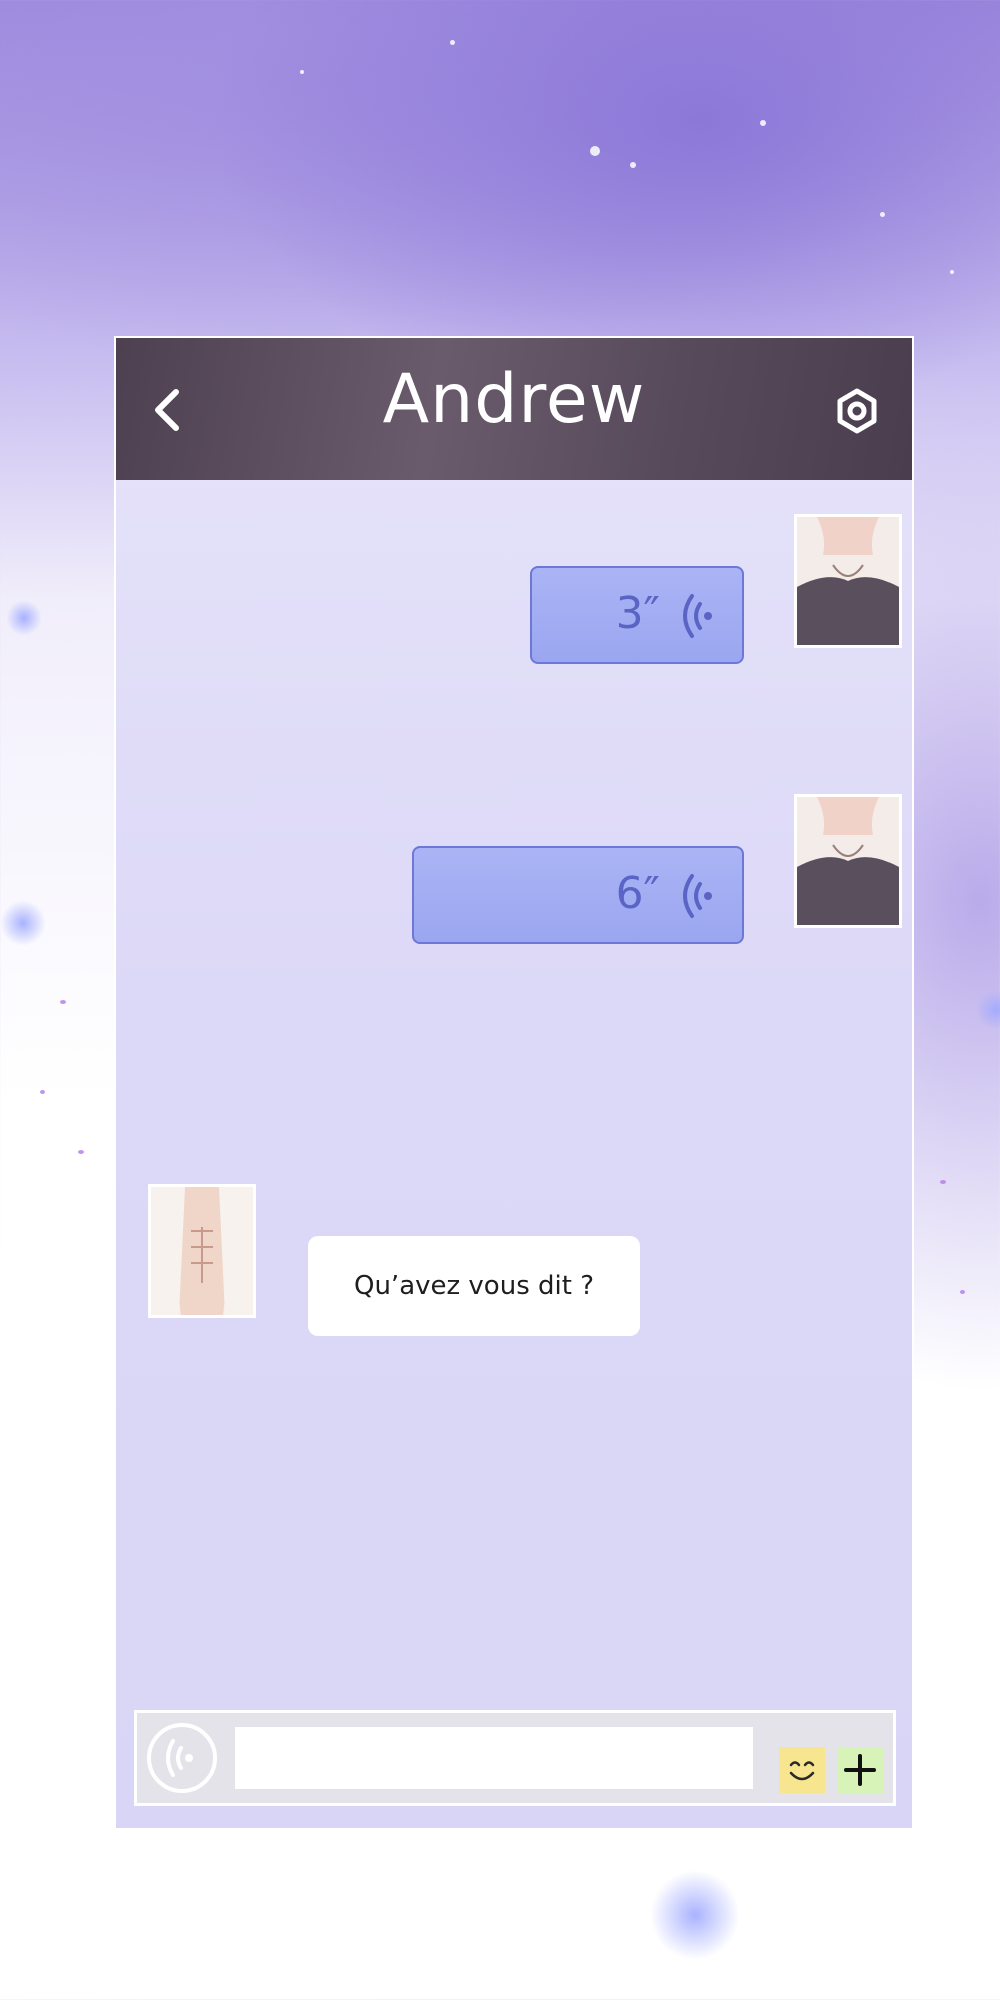 The image size is (1000, 2000). Describe the element at coordinates (578, 895) in the screenshot. I see `voice-message-bubble: 6″` at that location.